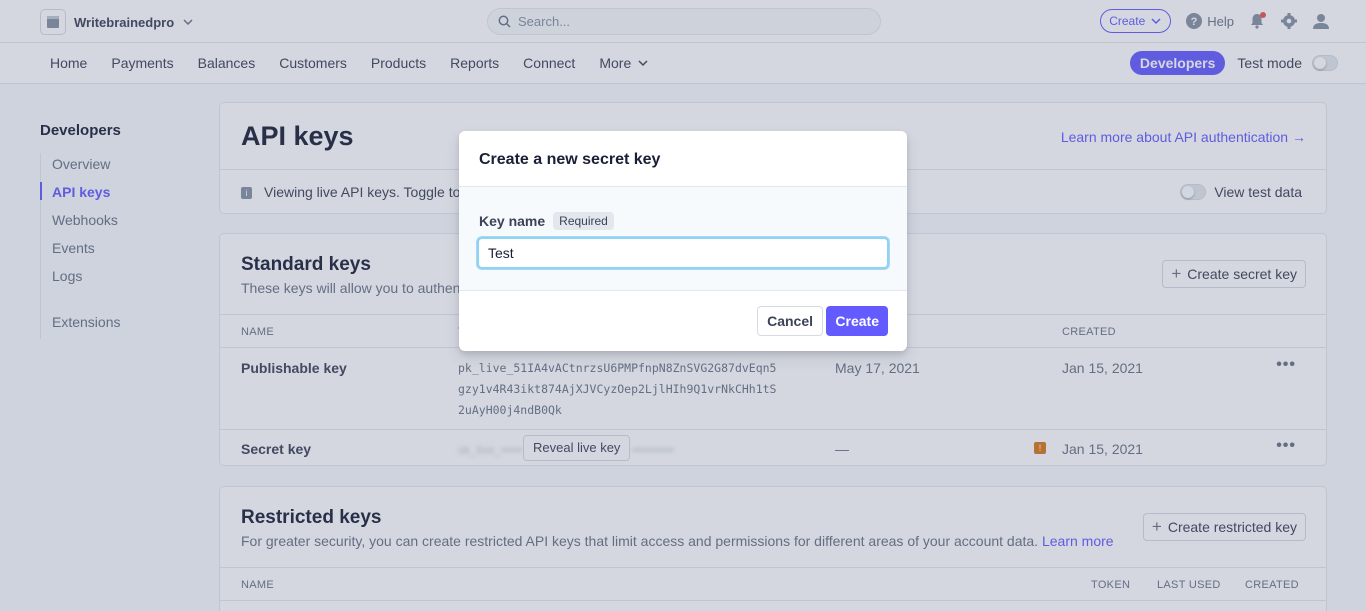 The image size is (1366, 611). I want to click on dialog-title: Create a new secret key, so click(570, 159).